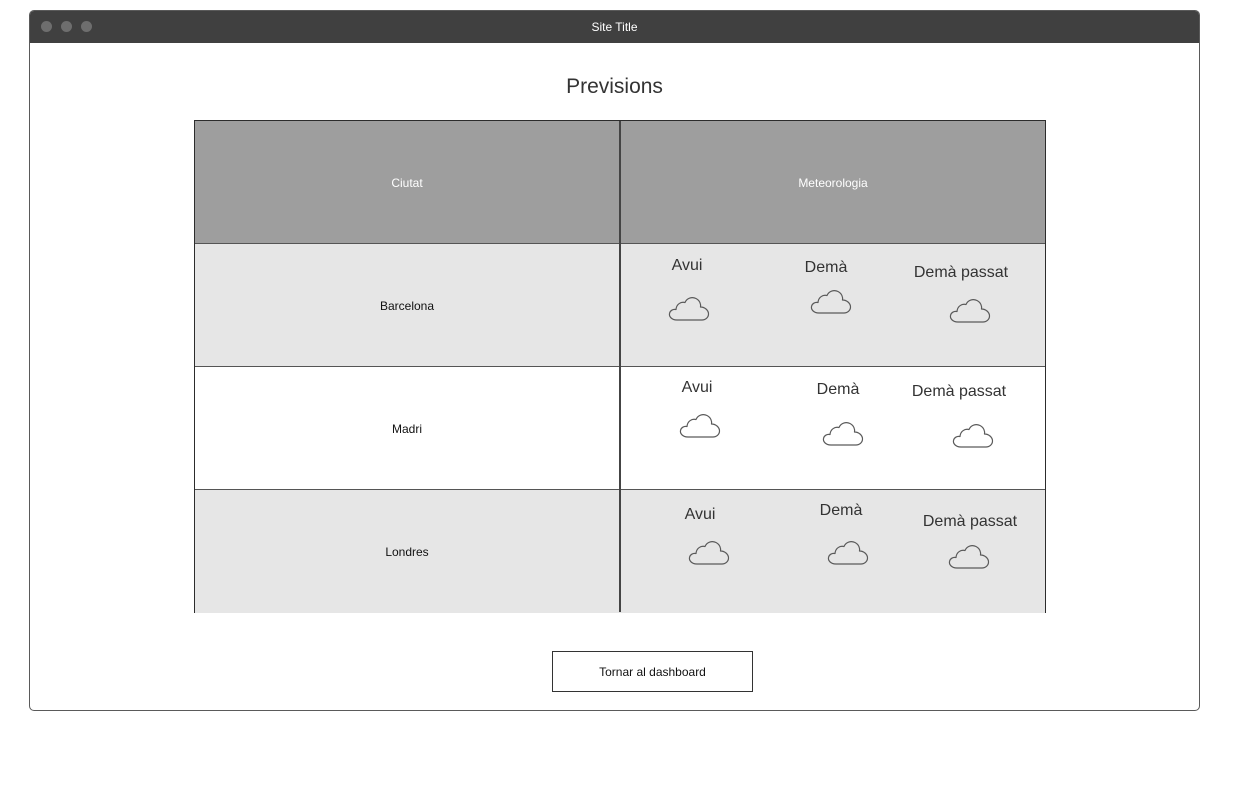  What do you see at coordinates (614, 86) in the screenshot?
I see `page-title: Previsions` at bounding box center [614, 86].